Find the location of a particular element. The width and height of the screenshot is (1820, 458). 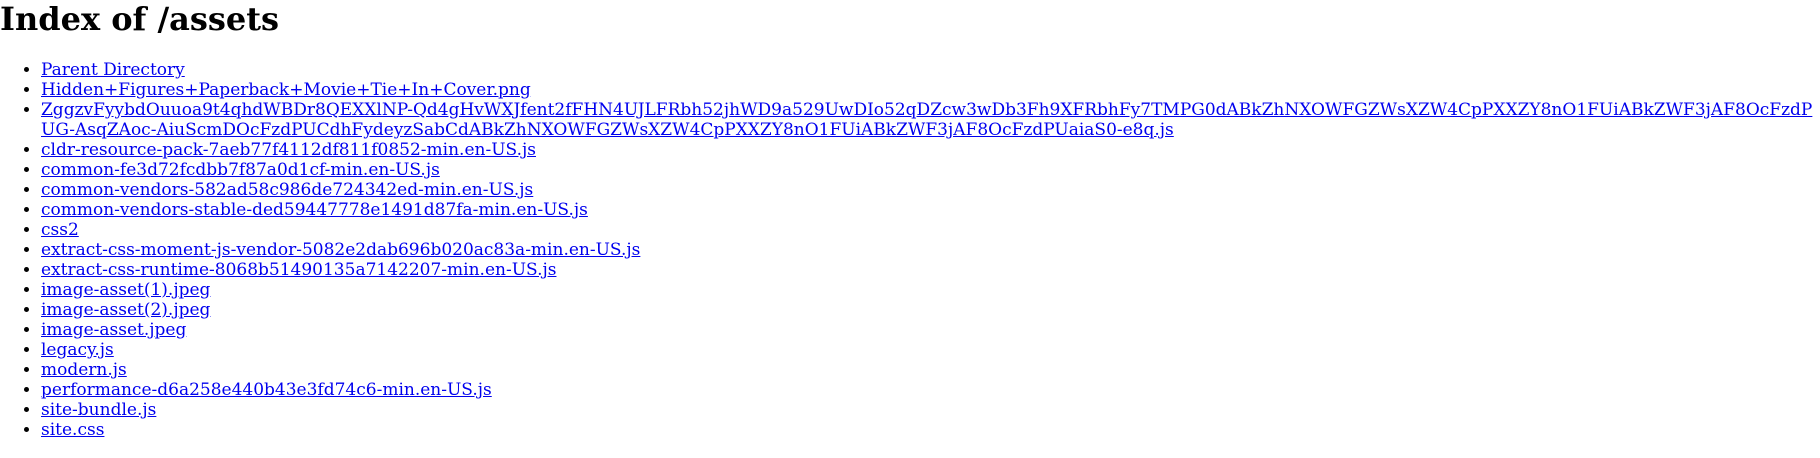

list-item: site.css is located at coordinates (930, 430).